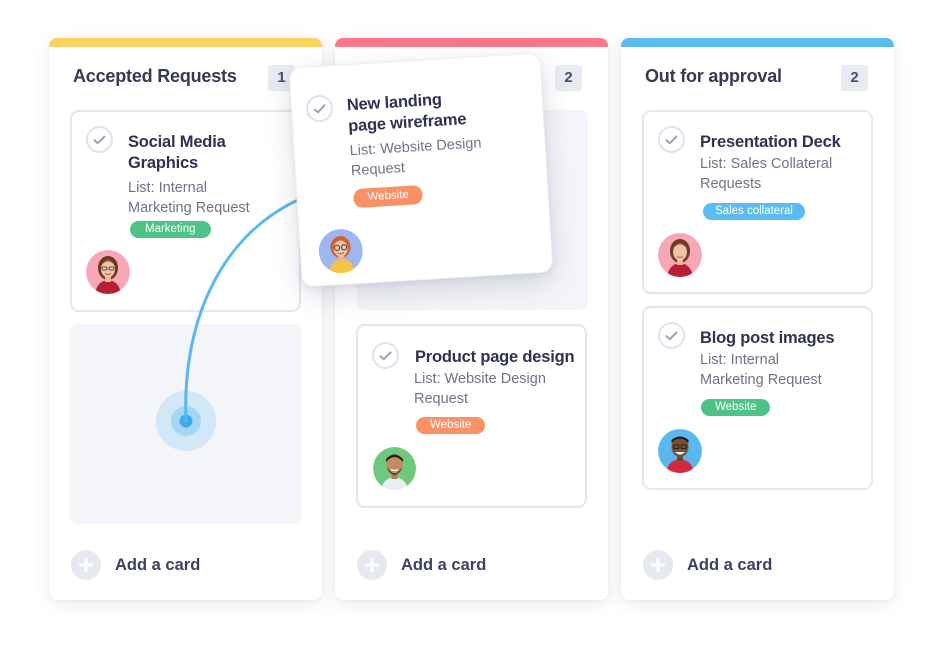  I want to click on column-title: Accepted Requests, so click(155, 76).